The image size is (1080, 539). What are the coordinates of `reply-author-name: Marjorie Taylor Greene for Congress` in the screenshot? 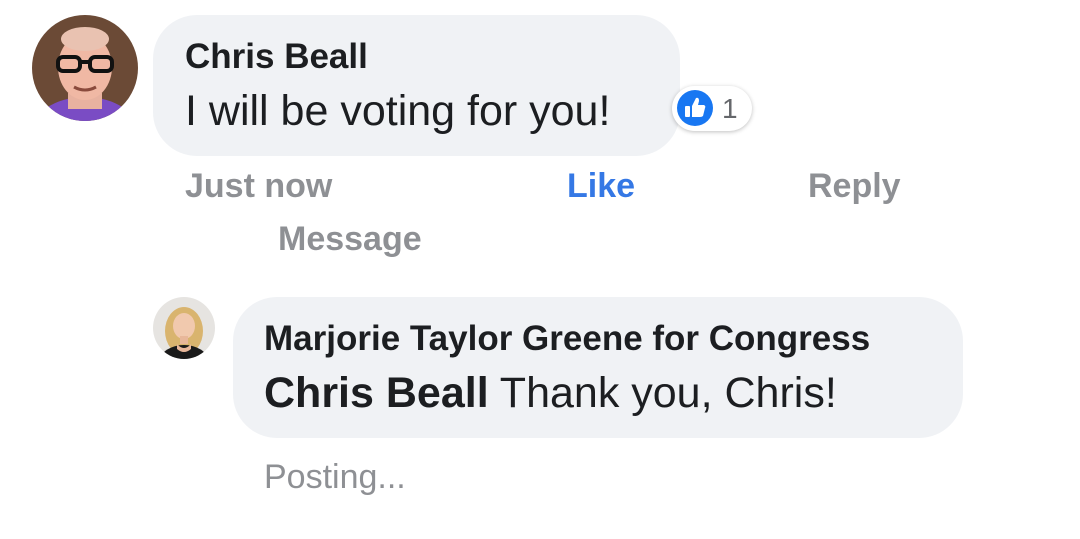 It's located at (567, 339).